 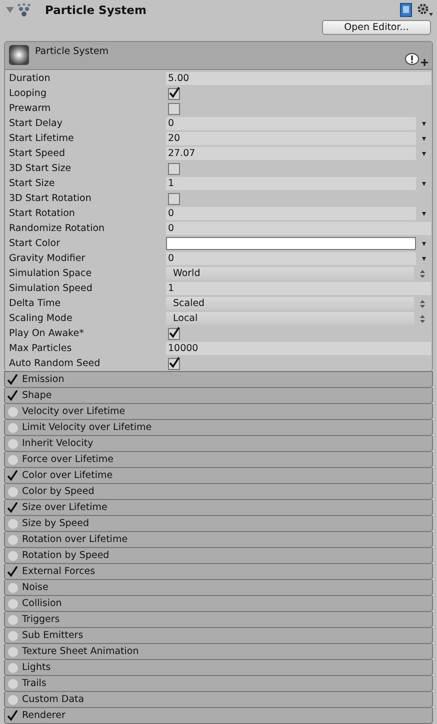 What do you see at coordinates (57, 228) in the screenshot?
I see `property-label: Randomize Rotation` at bounding box center [57, 228].